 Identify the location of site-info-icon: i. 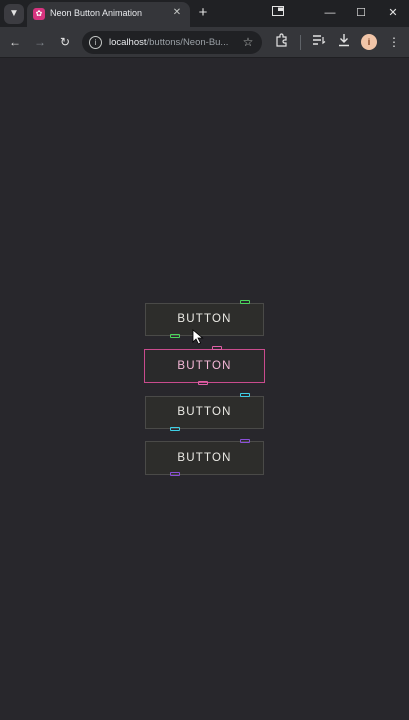
(95, 42).